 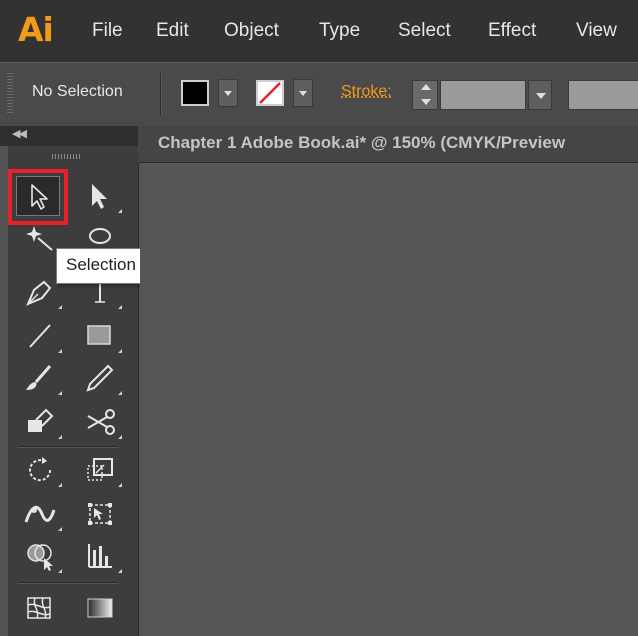 I want to click on stroke-weight-dropdown, so click(x=540, y=95).